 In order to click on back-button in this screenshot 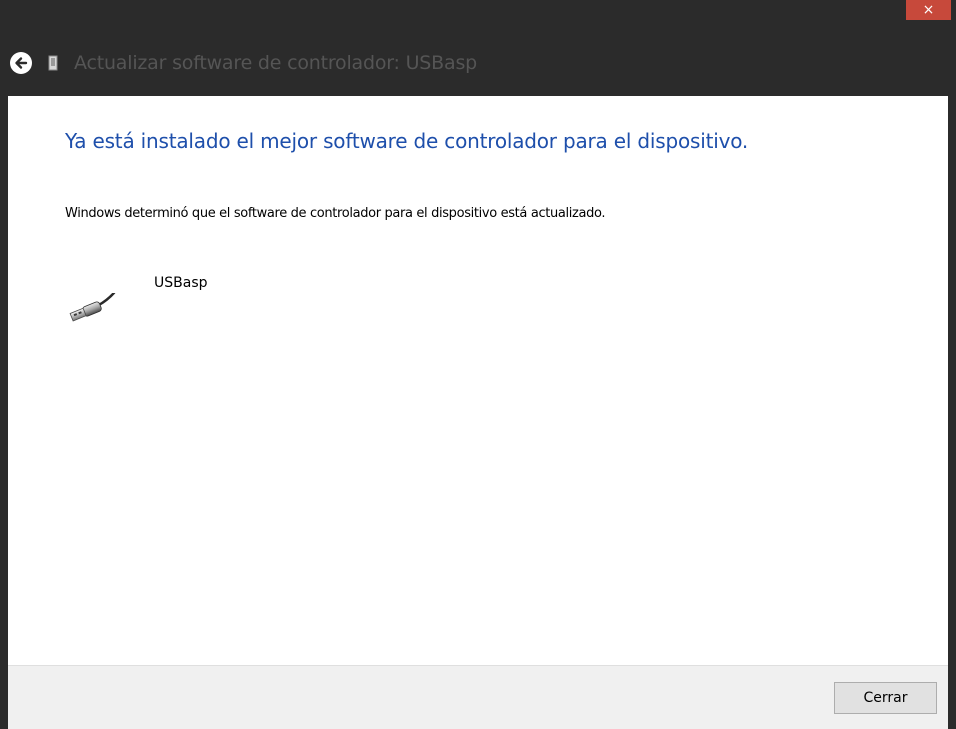, I will do `click(21, 63)`.